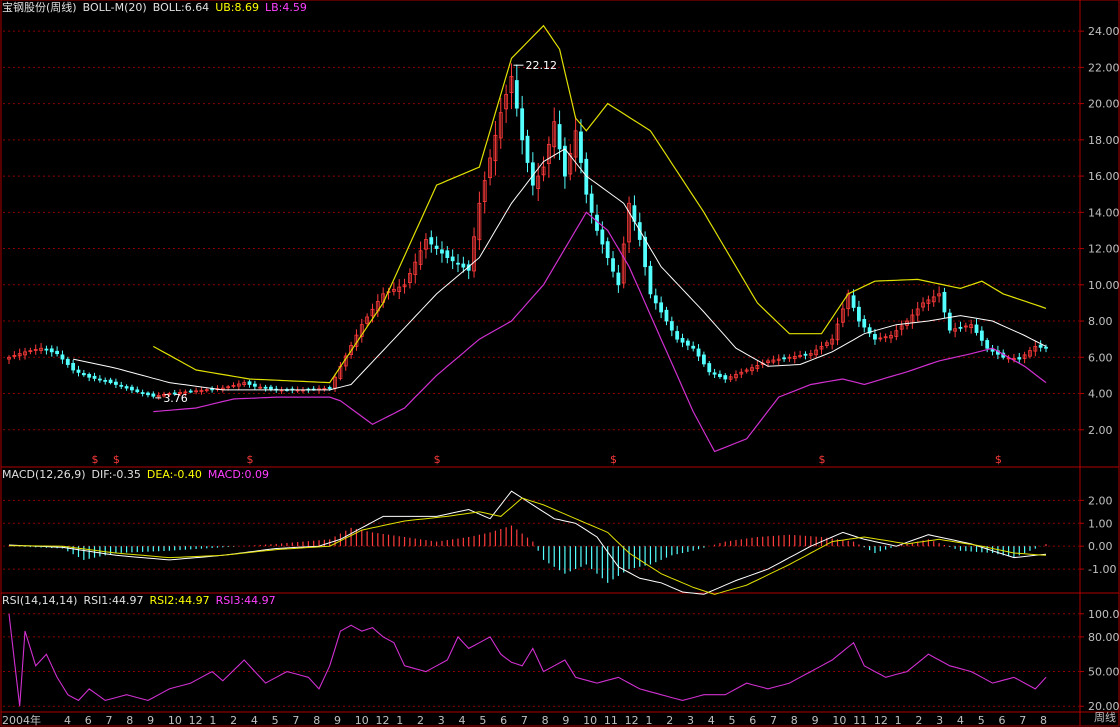 The width and height of the screenshot is (1120, 727). I want to click on price-tick-label: 4.00, so click(1100, 394).